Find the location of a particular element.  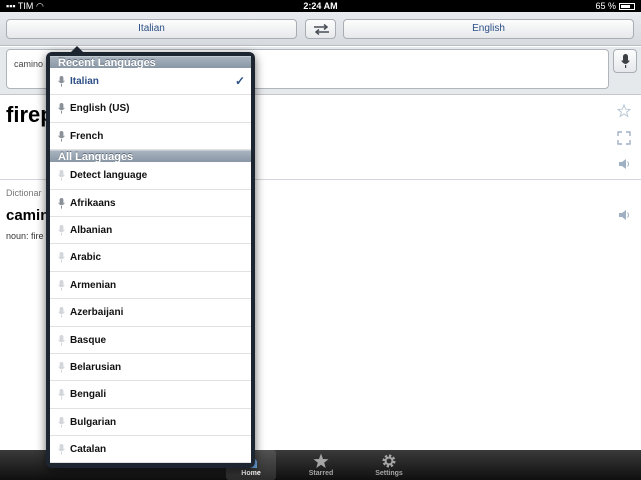

language-item-label: Arabic is located at coordinates (86, 258).